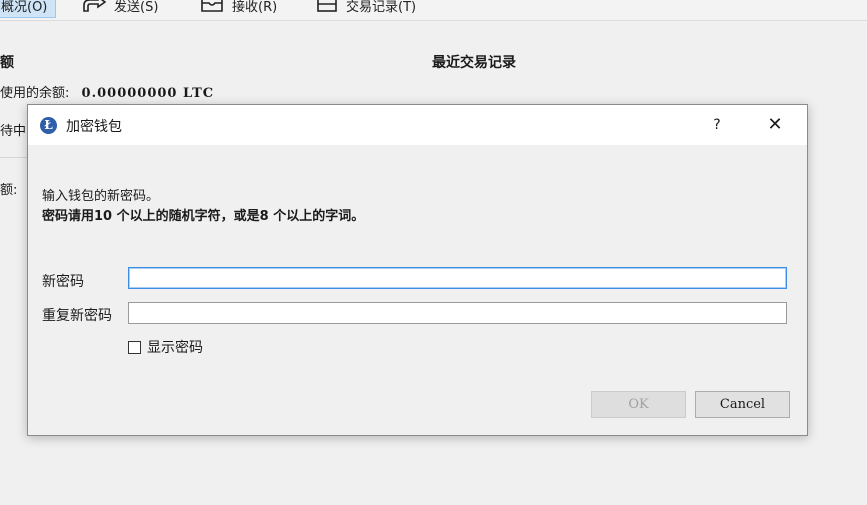 The width and height of the screenshot is (867, 505). What do you see at coordinates (35, 93) in the screenshot?
I see `available-balance-label: 使用的余额:` at bounding box center [35, 93].